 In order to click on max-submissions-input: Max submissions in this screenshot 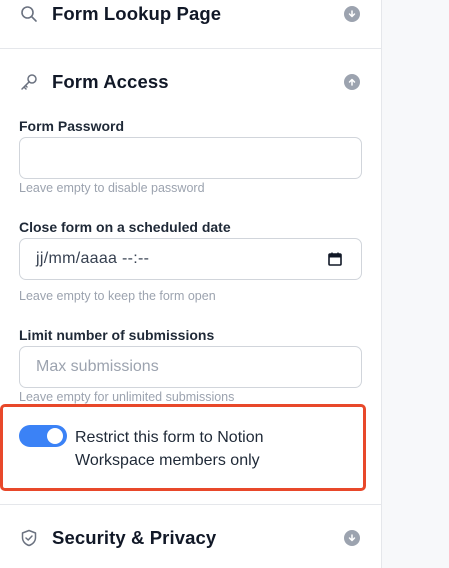, I will do `click(190, 367)`.